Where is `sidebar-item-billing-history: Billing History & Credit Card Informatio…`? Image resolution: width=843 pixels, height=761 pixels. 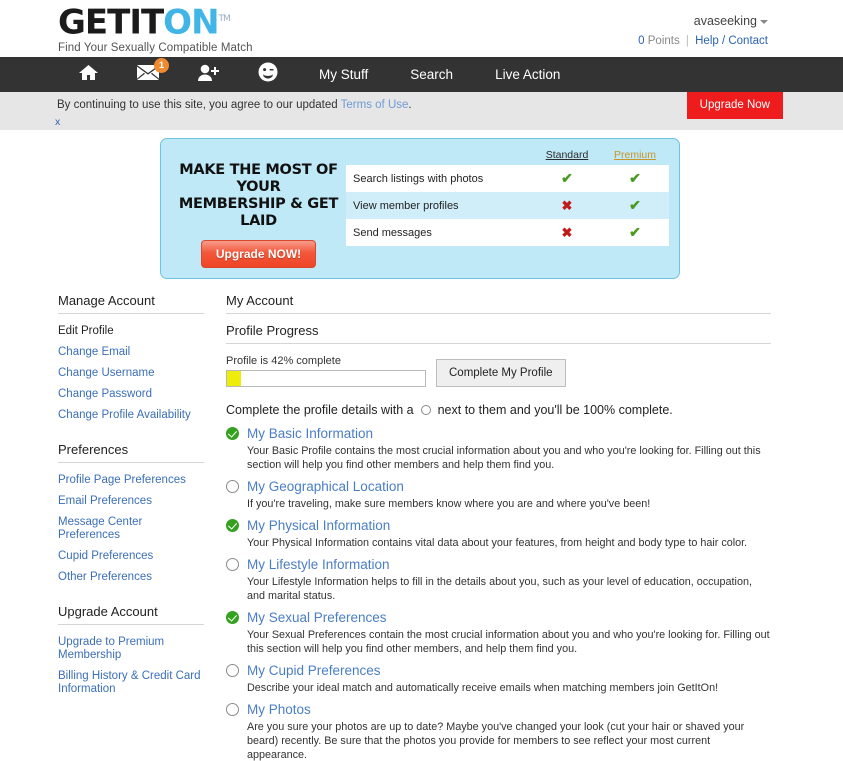 sidebar-item-billing-history: Billing History & Credit Card Informatio… is located at coordinates (131, 683).